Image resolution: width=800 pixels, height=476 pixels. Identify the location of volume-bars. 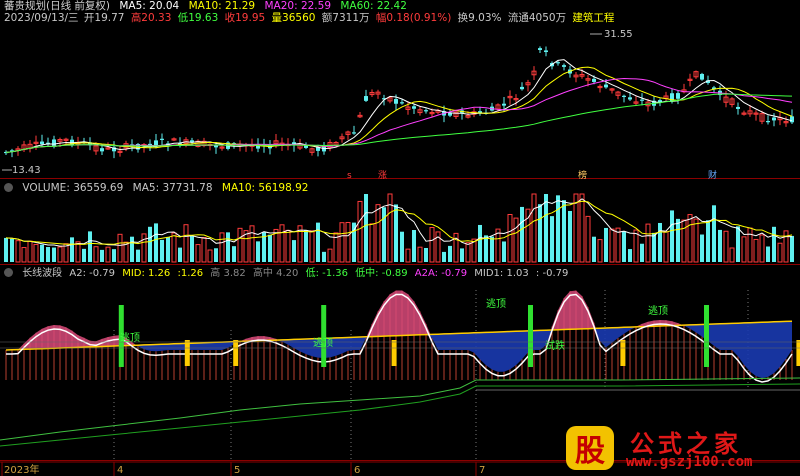
(399, 228).